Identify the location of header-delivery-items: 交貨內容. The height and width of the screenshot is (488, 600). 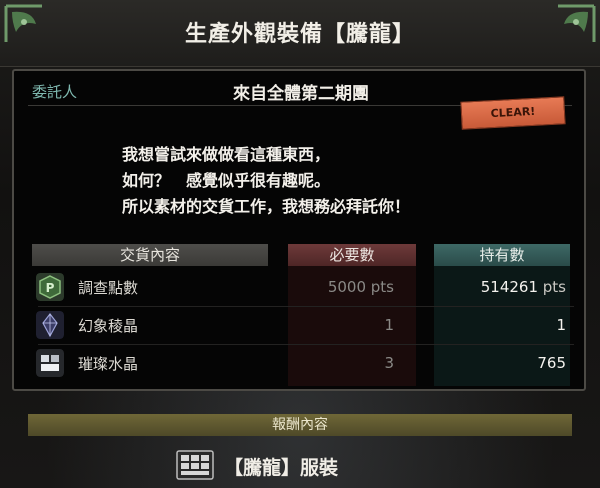
(150, 255).